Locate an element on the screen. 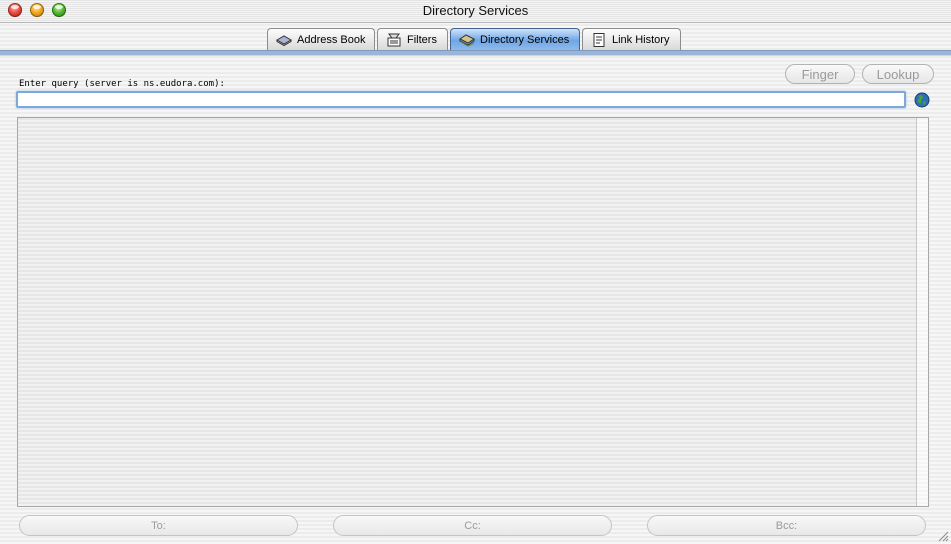 The image size is (951, 544). tab-directory-services: Directory Services is located at coordinates (515, 39).